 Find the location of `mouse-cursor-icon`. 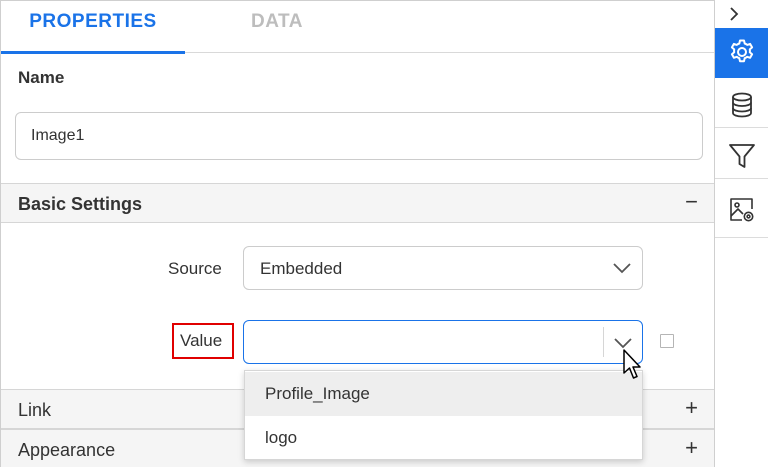

mouse-cursor-icon is located at coordinates (632, 364).